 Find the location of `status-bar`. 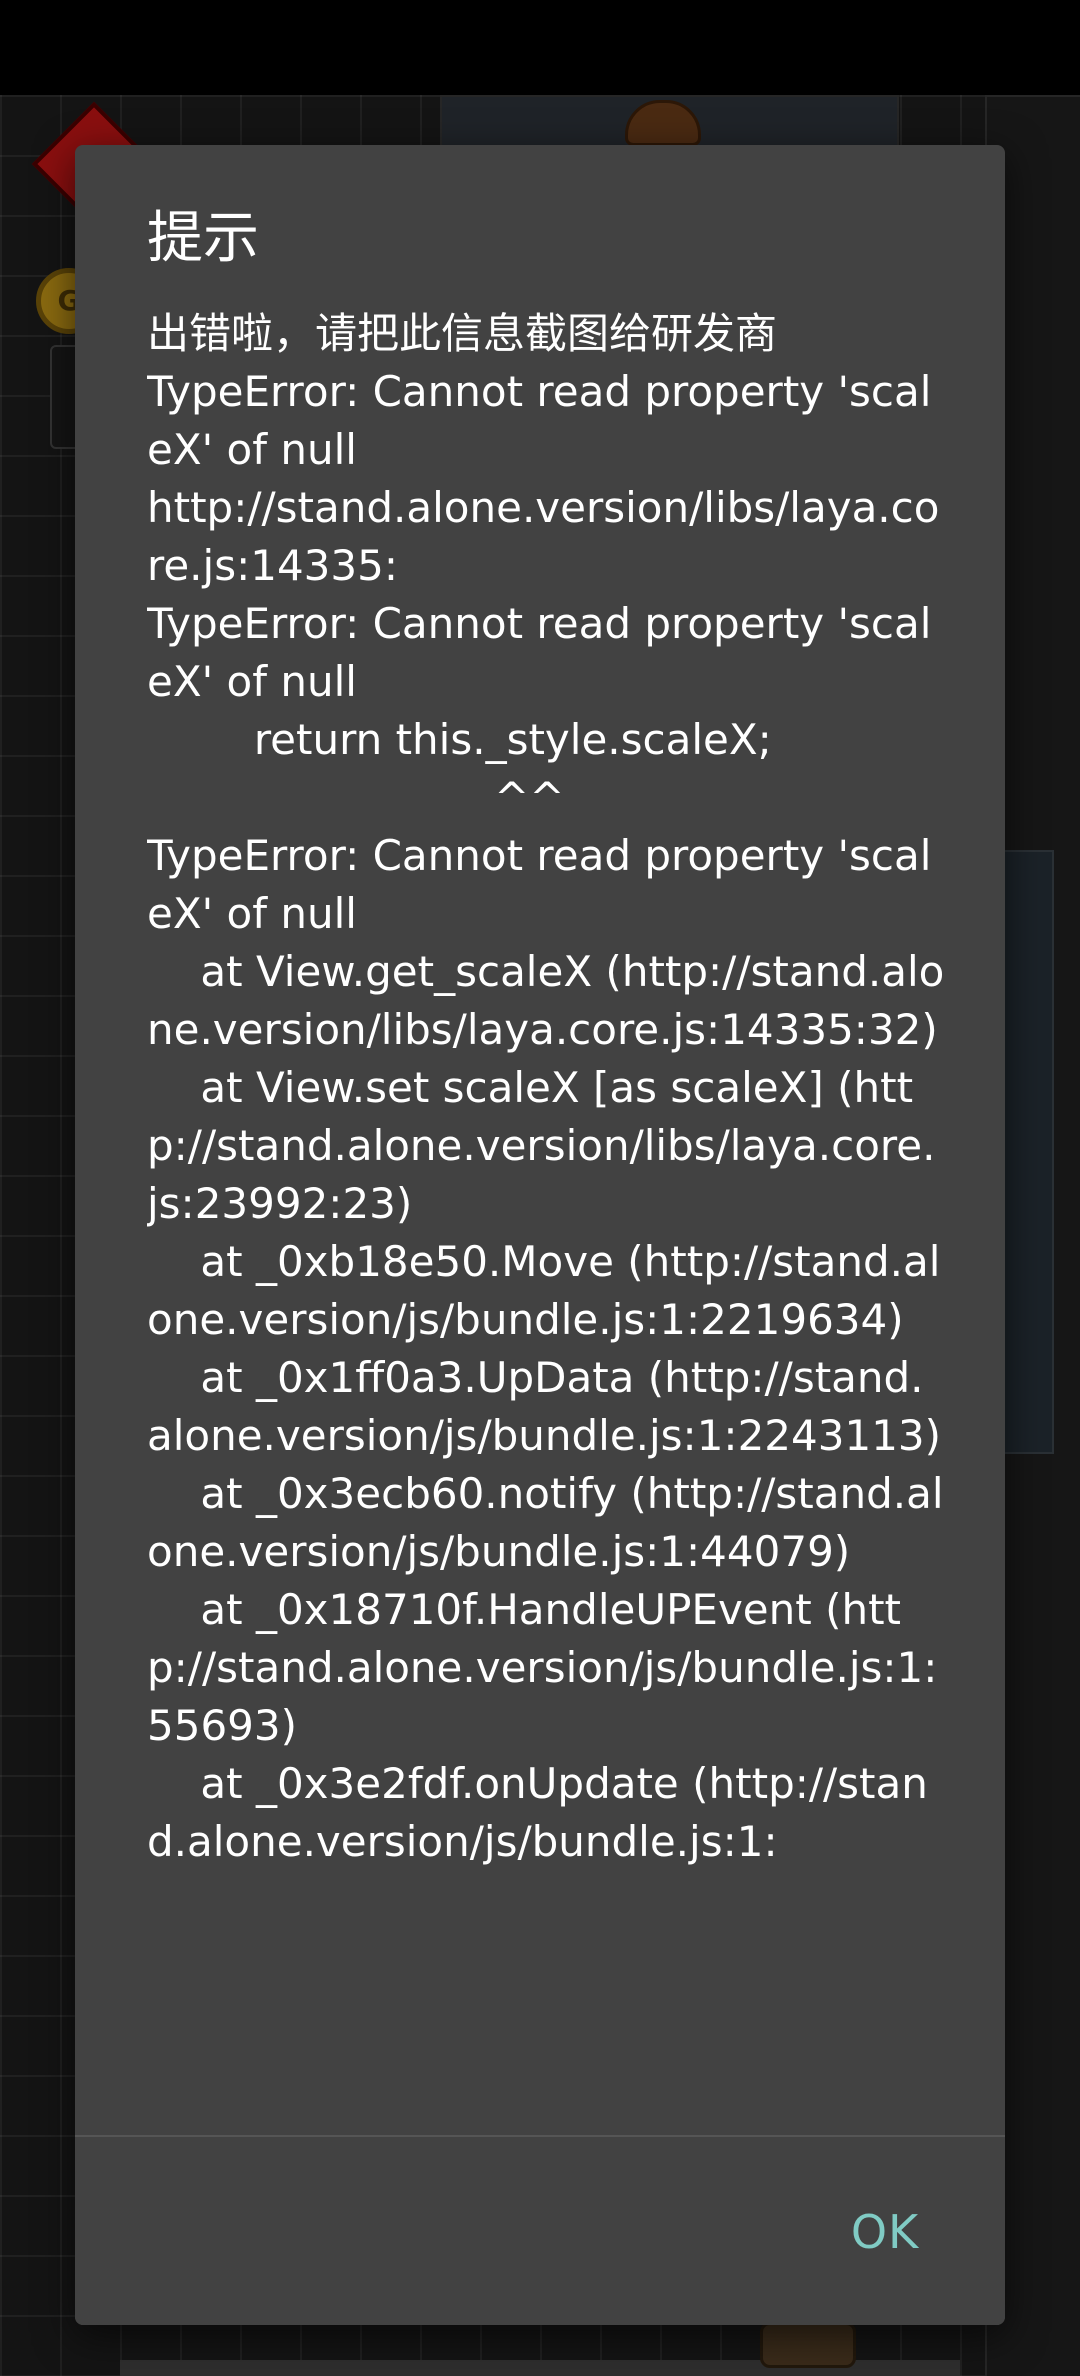

status-bar is located at coordinates (540, 47).